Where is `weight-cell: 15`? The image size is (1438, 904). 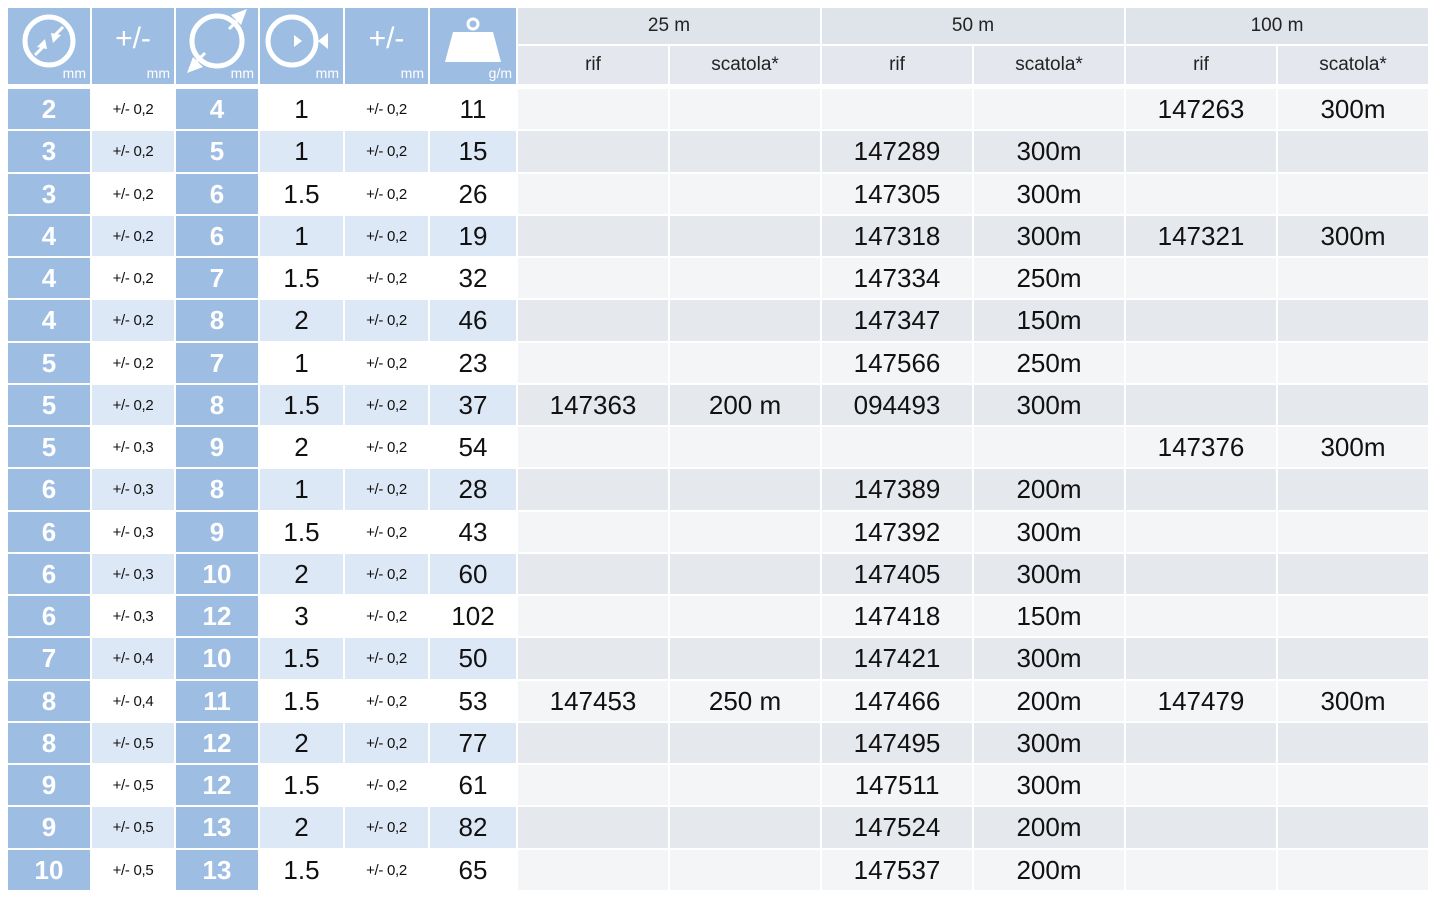
weight-cell: 15 is located at coordinates (473, 151).